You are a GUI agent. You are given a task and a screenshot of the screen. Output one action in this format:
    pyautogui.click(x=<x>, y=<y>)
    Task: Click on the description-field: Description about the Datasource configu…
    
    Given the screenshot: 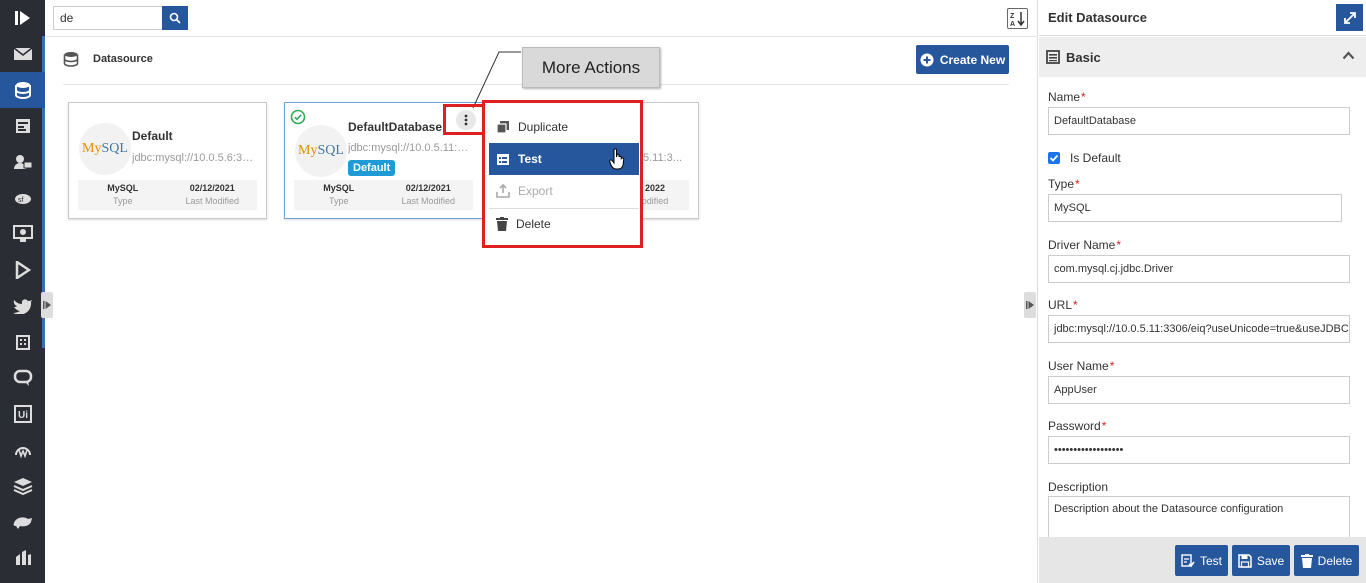 What is the action you would take?
    pyautogui.click(x=1199, y=518)
    